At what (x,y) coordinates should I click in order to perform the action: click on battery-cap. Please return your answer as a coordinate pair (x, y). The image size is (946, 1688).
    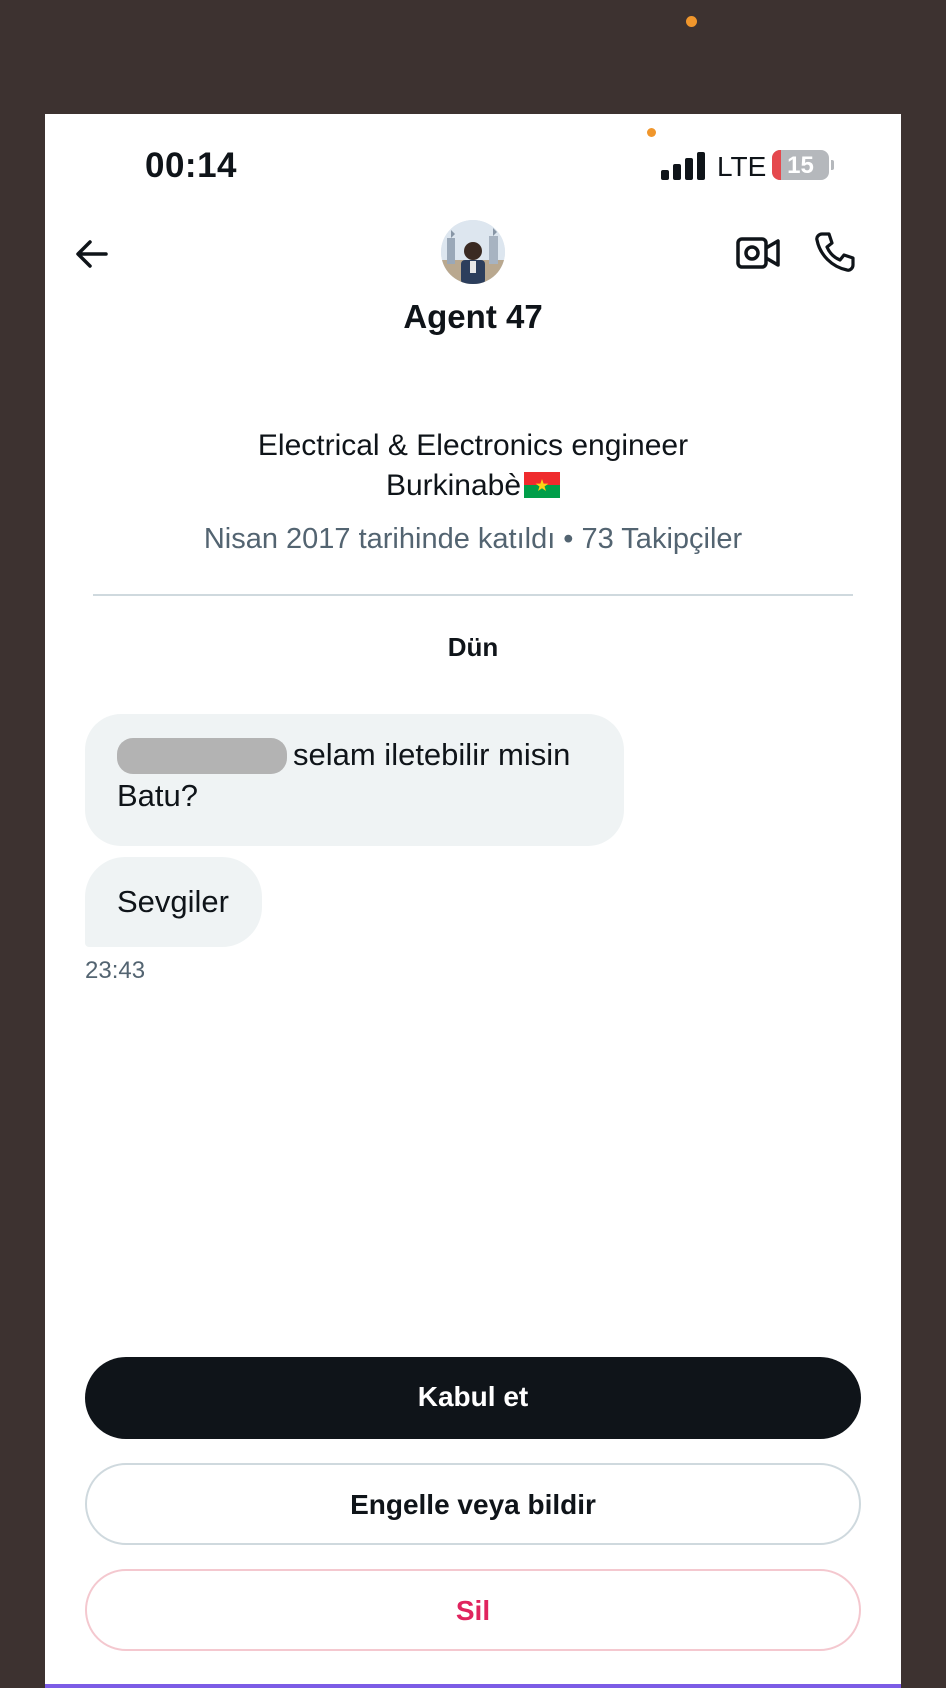
    Looking at the image, I should click on (832, 165).